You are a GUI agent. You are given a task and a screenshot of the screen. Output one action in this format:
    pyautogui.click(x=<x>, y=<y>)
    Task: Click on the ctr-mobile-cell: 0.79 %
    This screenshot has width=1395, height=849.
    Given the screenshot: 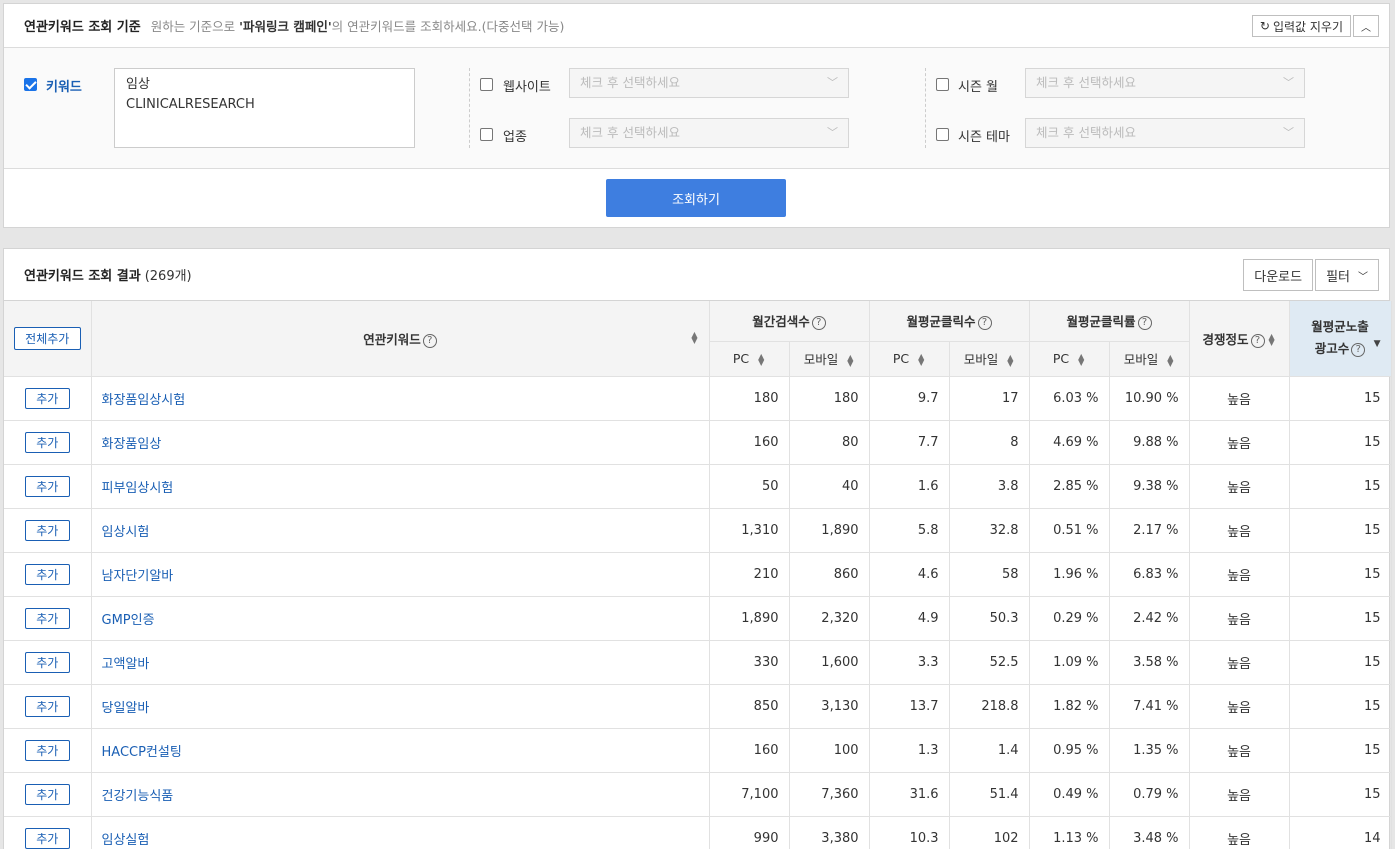 What is the action you would take?
    pyautogui.click(x=1149, y=794)
    